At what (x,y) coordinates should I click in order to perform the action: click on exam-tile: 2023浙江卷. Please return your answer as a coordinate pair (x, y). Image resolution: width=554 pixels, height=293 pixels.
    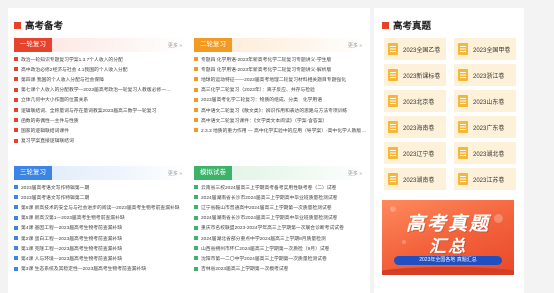
    Looking at the image, I should click on (485, 75).